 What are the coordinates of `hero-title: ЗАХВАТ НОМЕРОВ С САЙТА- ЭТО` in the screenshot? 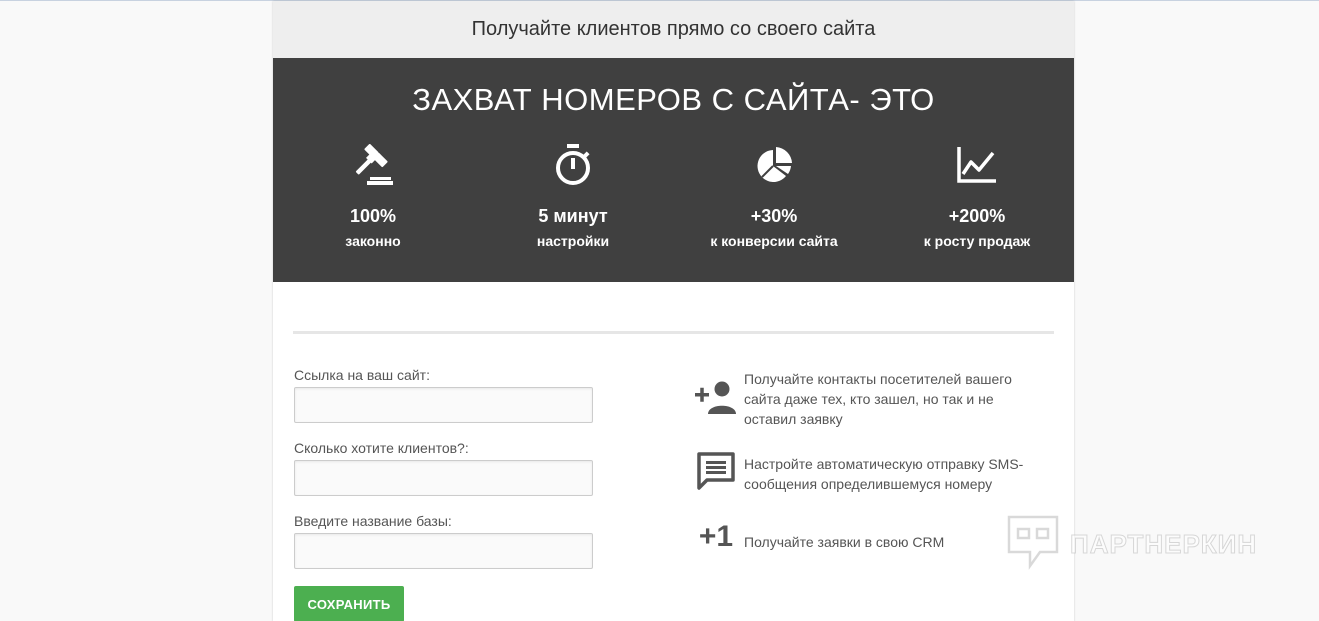 It's located at (673, 99).